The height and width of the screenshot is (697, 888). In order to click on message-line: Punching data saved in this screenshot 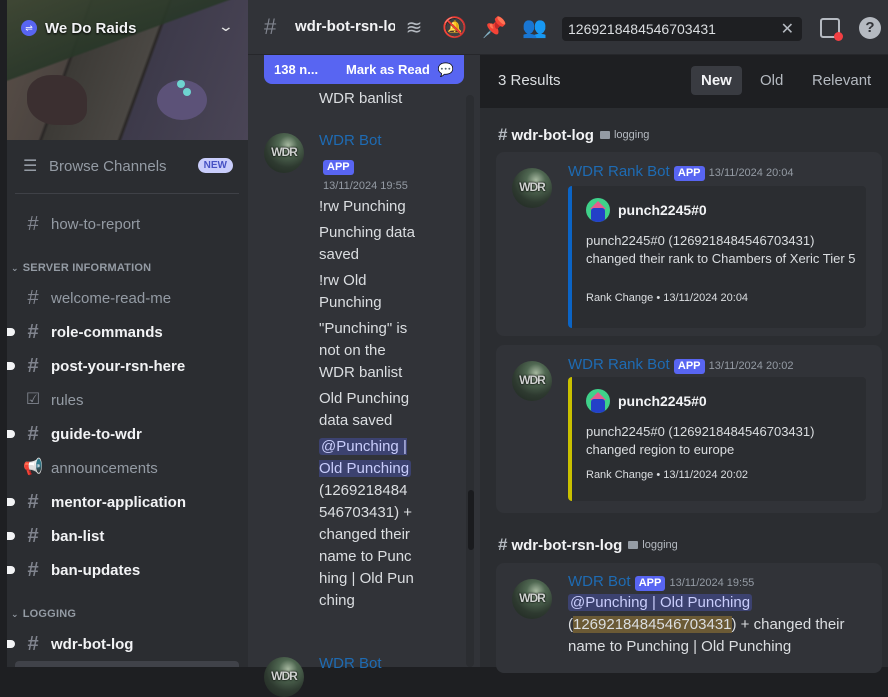, I will do `click(367, 243)`.